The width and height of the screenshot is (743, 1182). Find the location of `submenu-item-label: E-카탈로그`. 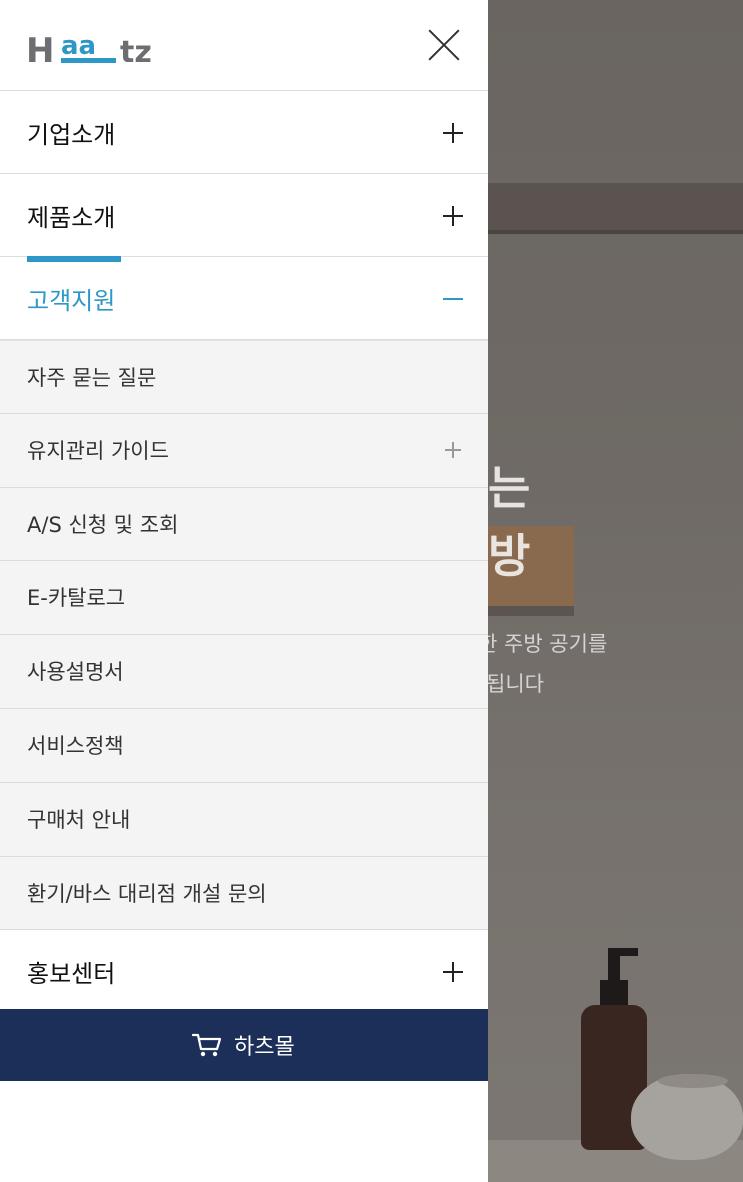

submenu-item-label: E-카탈로그 is located at coordinates (76, 598).